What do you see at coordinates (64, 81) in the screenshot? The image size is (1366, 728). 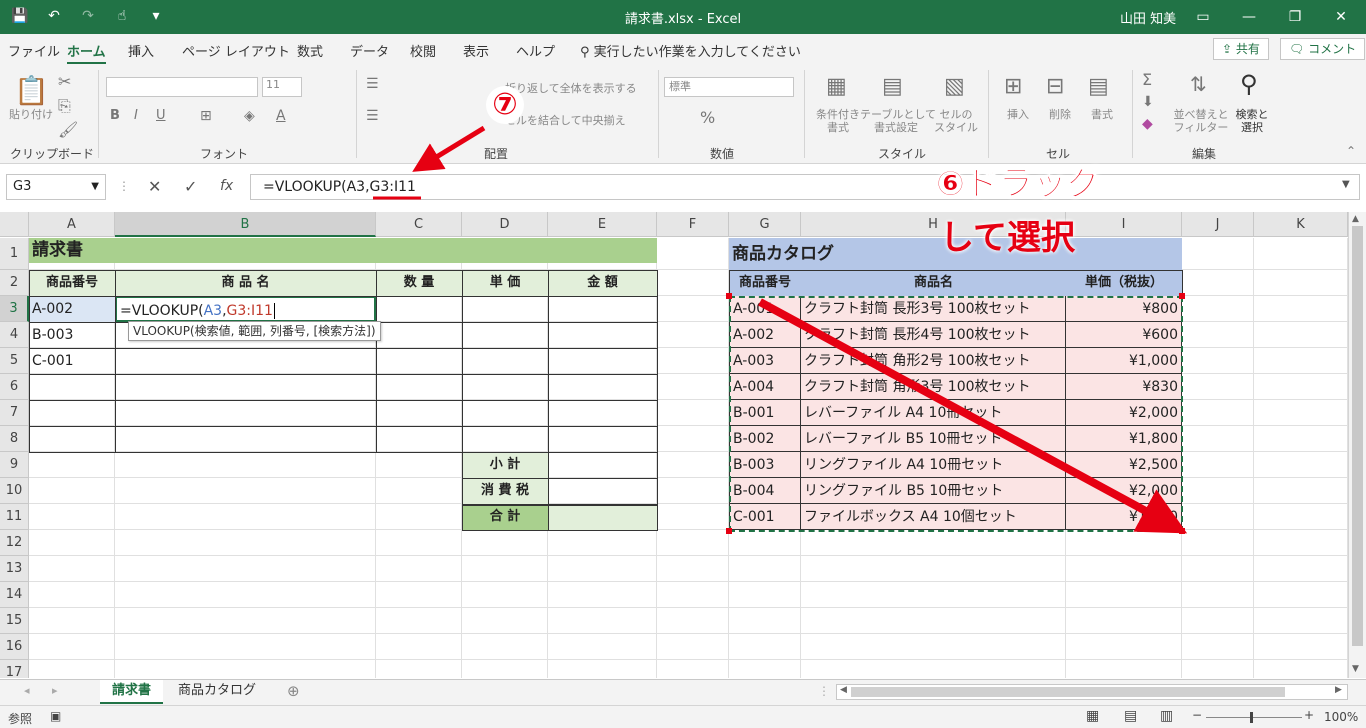 I see `cut-icon: ✂` at bounding box center [64, 81].